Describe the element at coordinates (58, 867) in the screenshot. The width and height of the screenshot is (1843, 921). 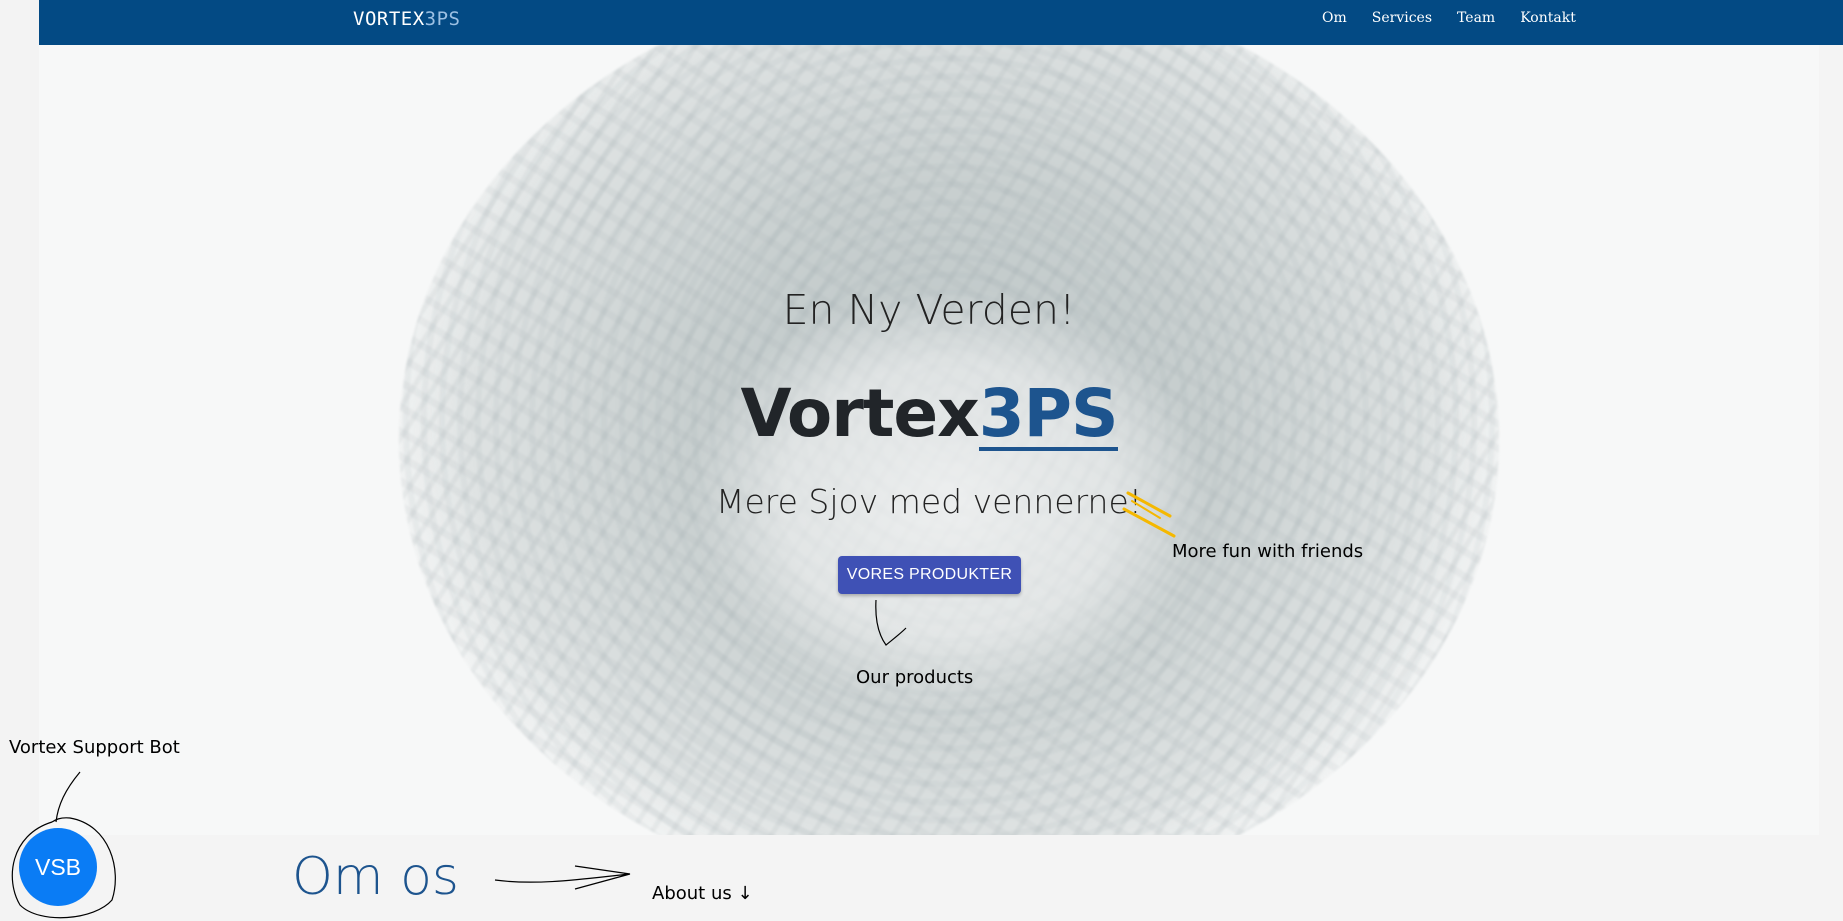
I see `support-bot-button: VSB` at that location.